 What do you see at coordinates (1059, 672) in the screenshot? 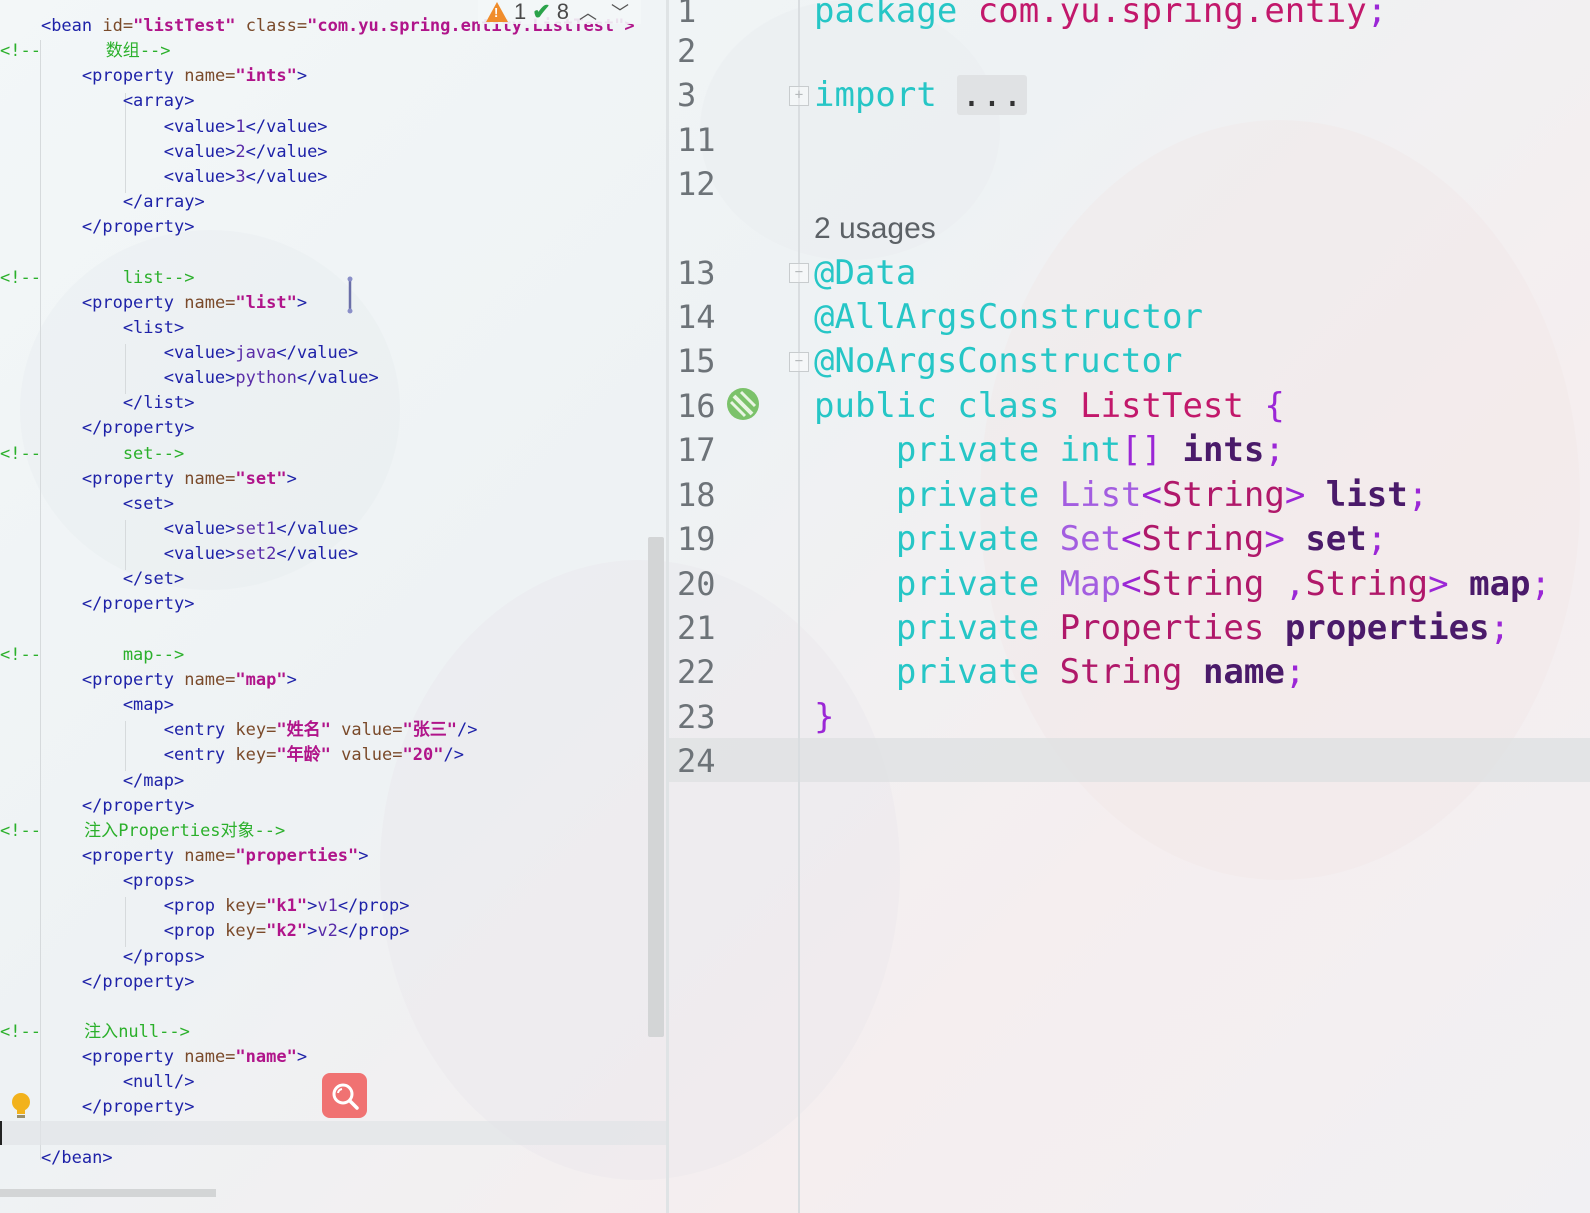
I see `java-code-line: private String name;` at bounding box center [1059, 672].